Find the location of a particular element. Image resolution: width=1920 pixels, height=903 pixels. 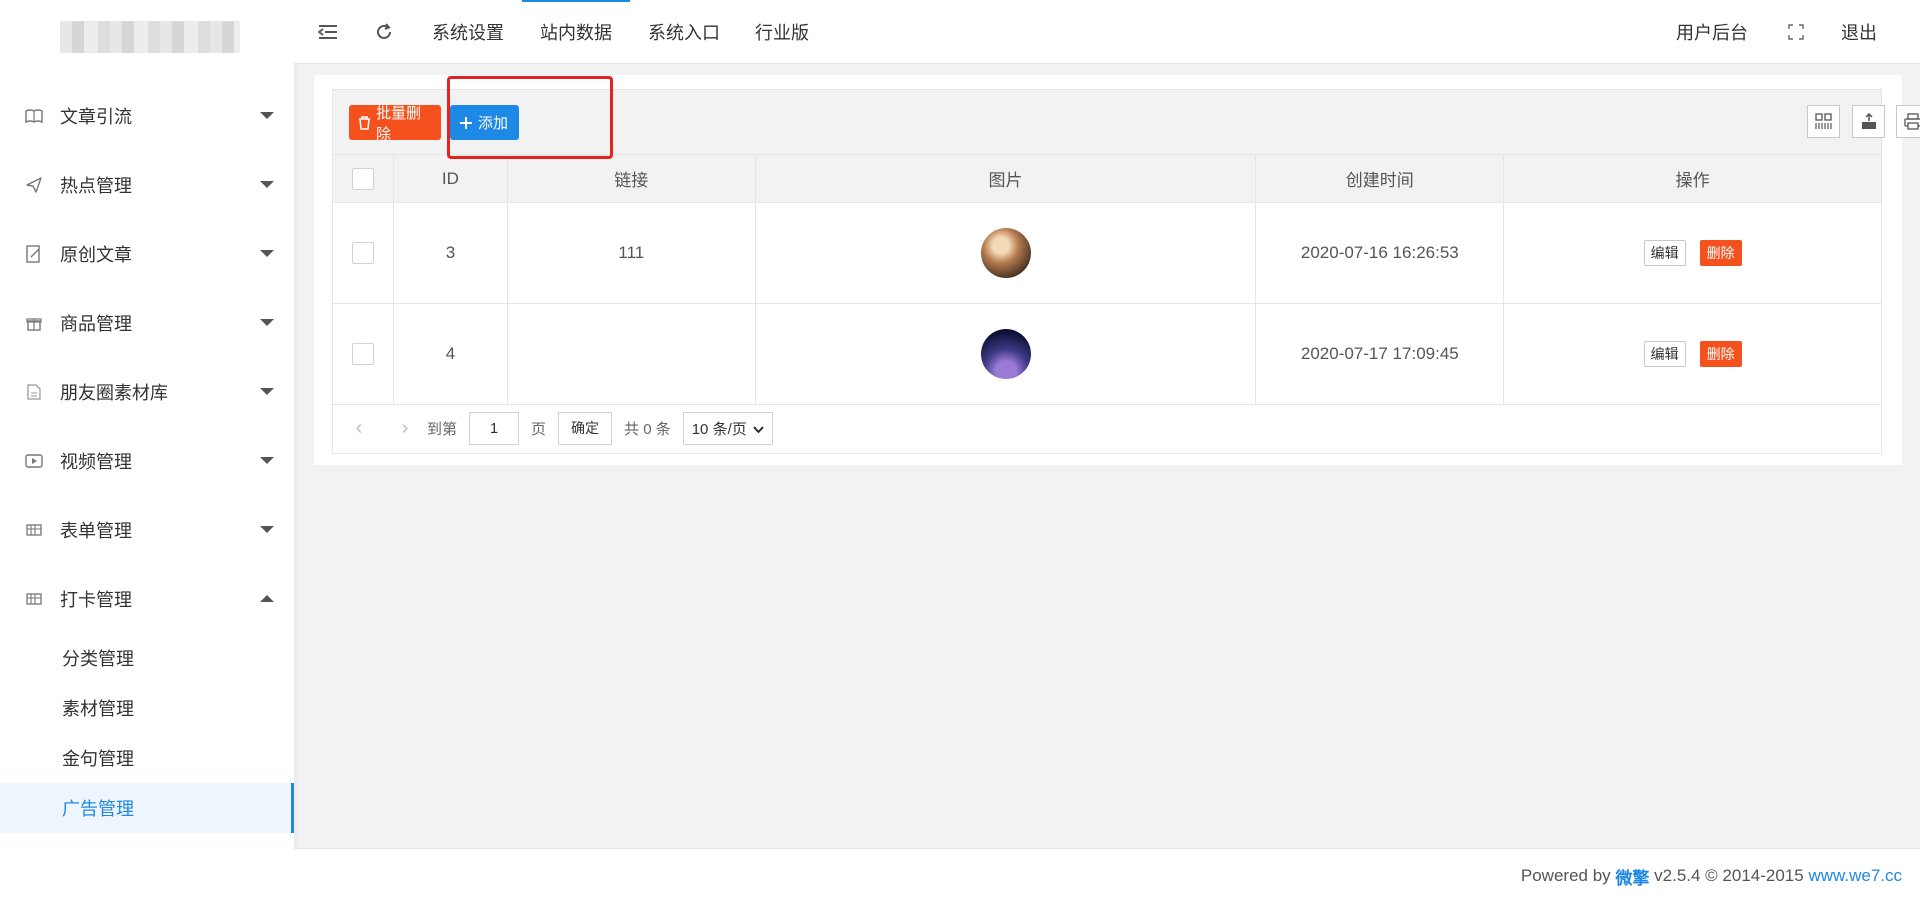

version-text: v2.5.4 © 2014-2015 is located at coordinates (1729, 875).